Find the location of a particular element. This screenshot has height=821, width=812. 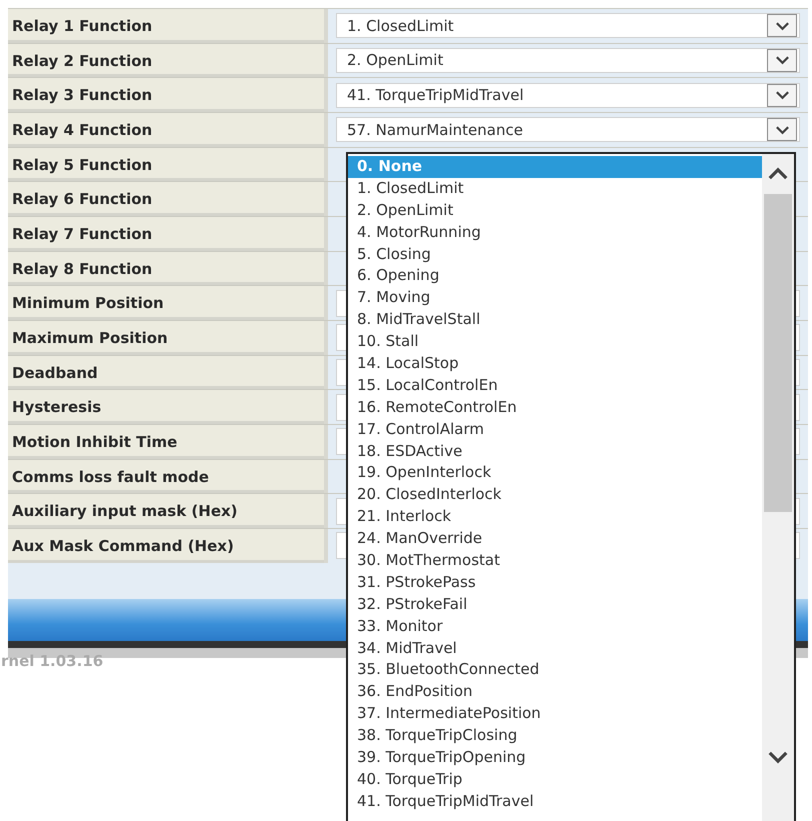

dropdown-option: 34. MidTravel is located at coordinates (555, 649).